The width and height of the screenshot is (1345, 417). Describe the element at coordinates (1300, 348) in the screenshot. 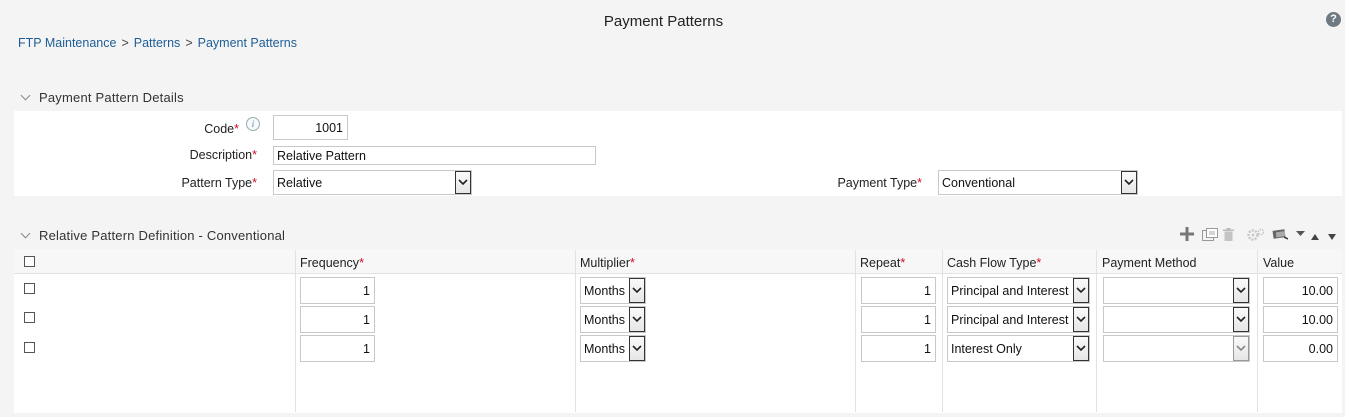

I see `value-input: 0.00` at that location.